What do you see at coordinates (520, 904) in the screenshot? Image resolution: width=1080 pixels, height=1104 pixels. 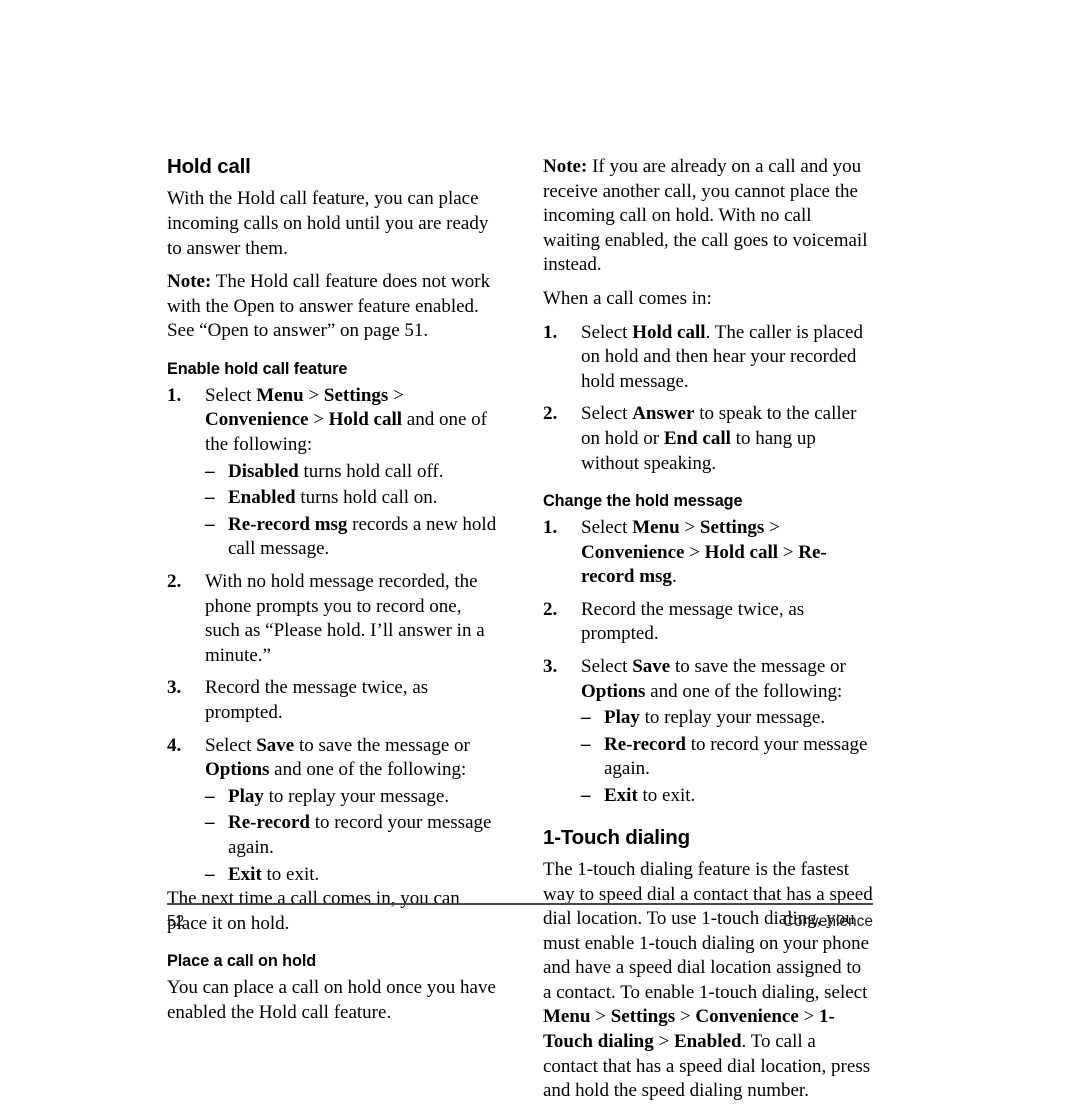 I see `footer-divider` at bounding box center [520, 904].